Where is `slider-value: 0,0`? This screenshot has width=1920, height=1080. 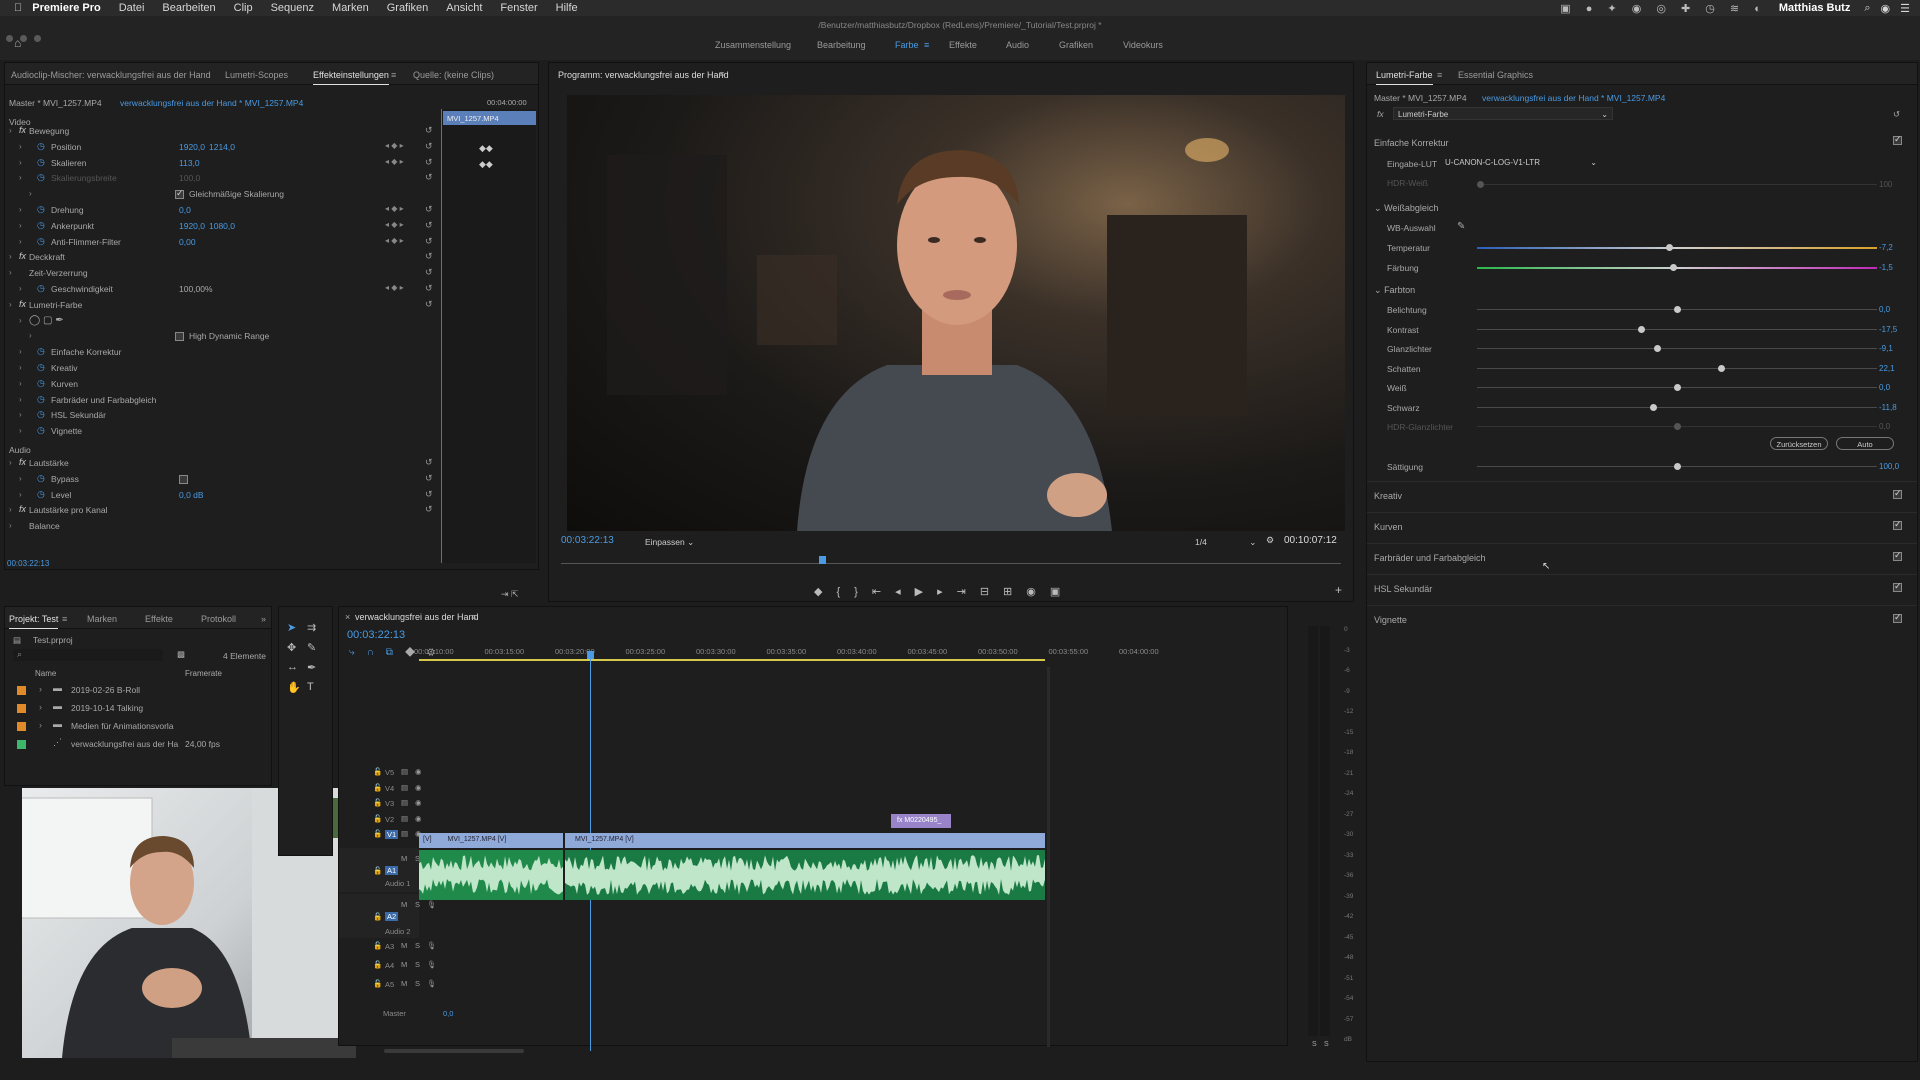
slider-value: 0,0 is located at coordinates (1884, 426).